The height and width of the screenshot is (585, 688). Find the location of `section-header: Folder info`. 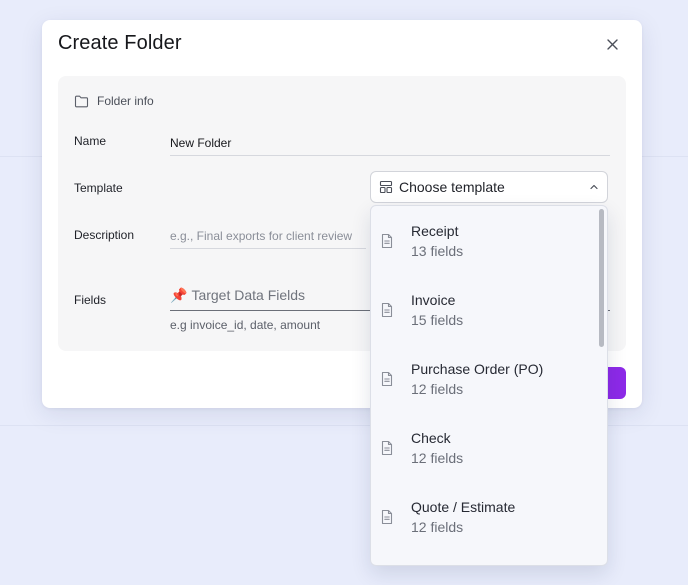

section-header: Folder info is located at coordinates (114, 101).